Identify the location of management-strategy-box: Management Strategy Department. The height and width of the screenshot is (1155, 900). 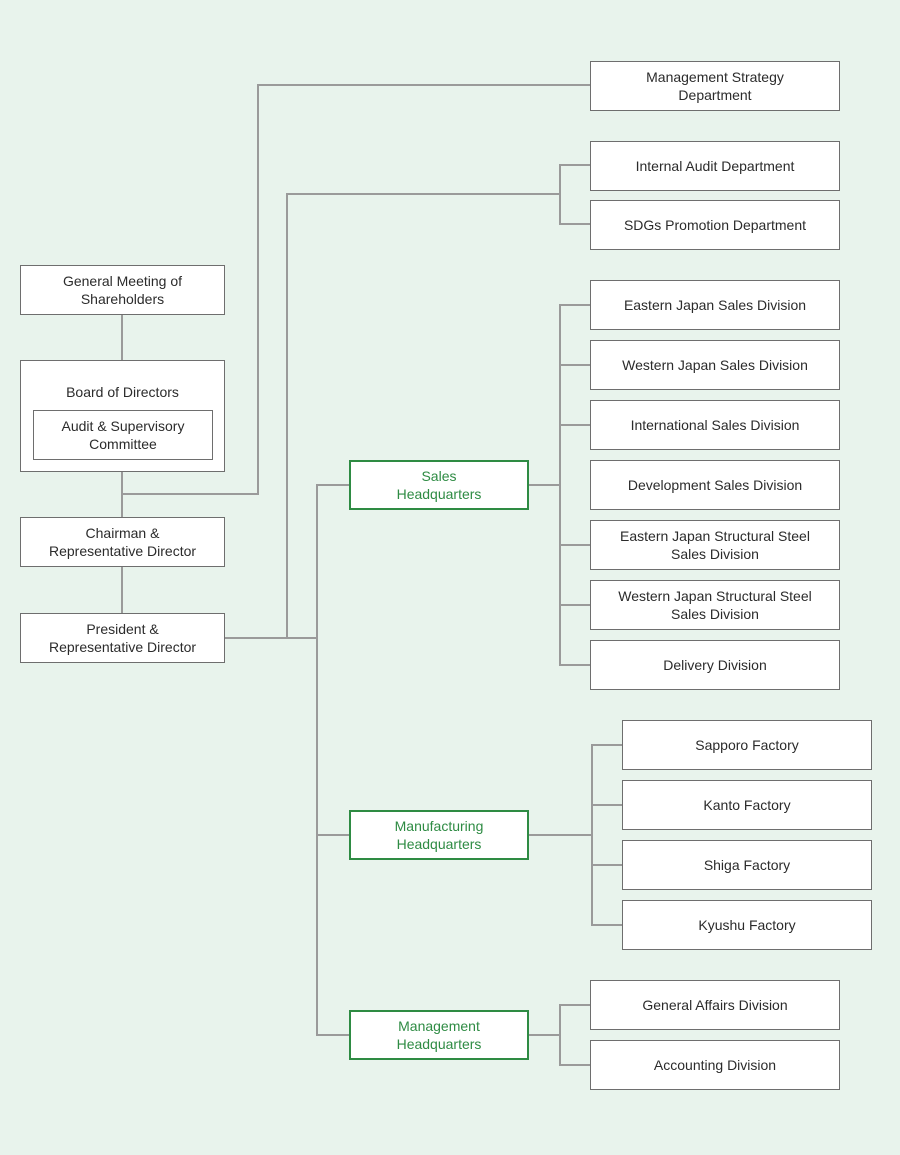
(715, 86).